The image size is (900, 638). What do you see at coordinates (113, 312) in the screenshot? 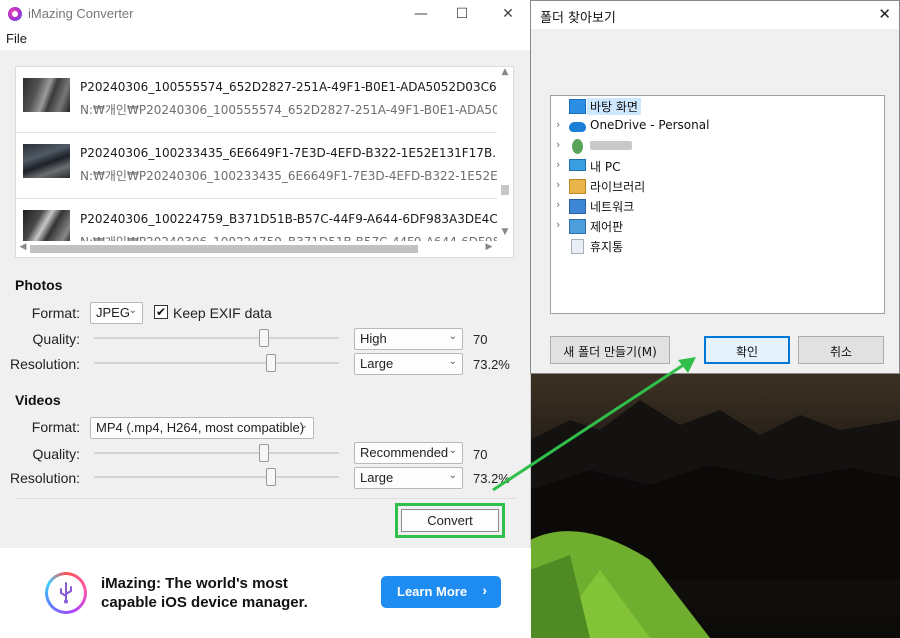
I see `photos-format-value: JPEG` at bounding box center [113, 312].